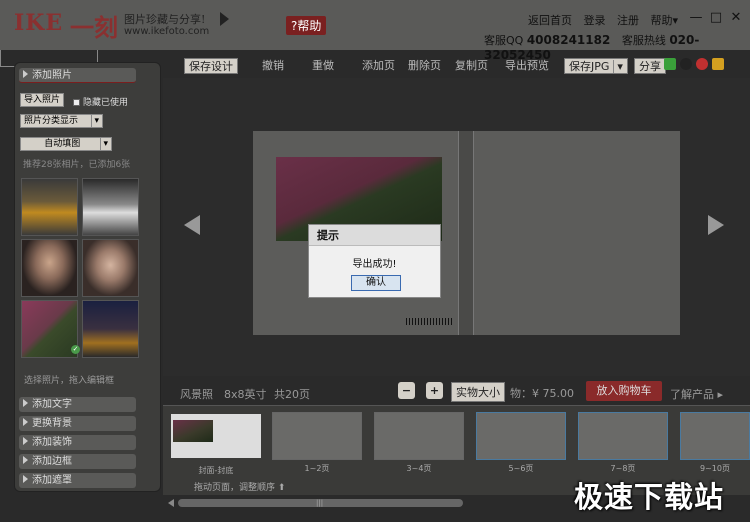 This screenshot has height=522, width=750. What do you see at coordinates (39, 23) in the screenshot?
I see `app-logo: IKE` at bounding box center [39, 23].